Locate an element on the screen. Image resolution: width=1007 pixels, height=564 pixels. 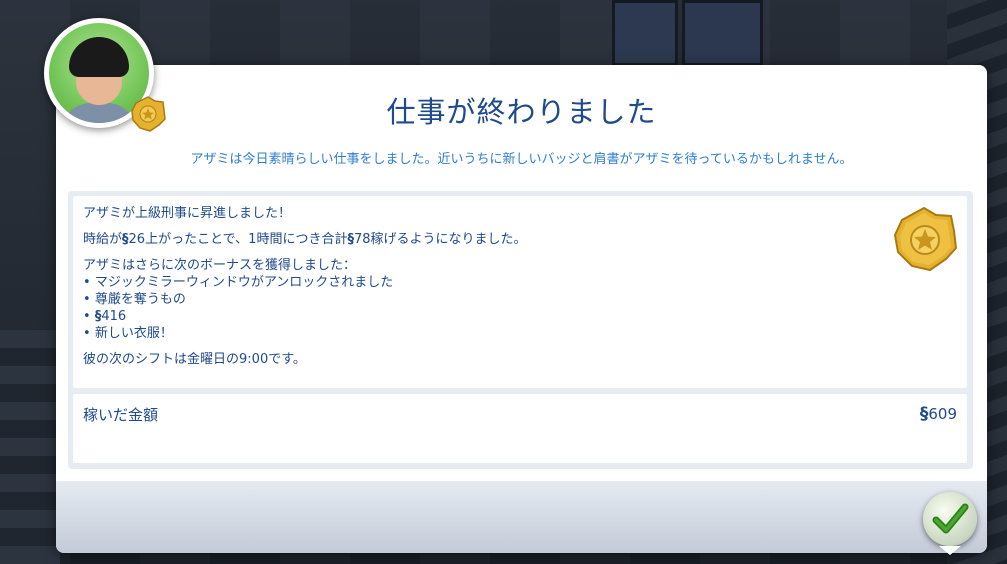
earned-label: 稼いだ金額 is located at coordinates (121, 415).